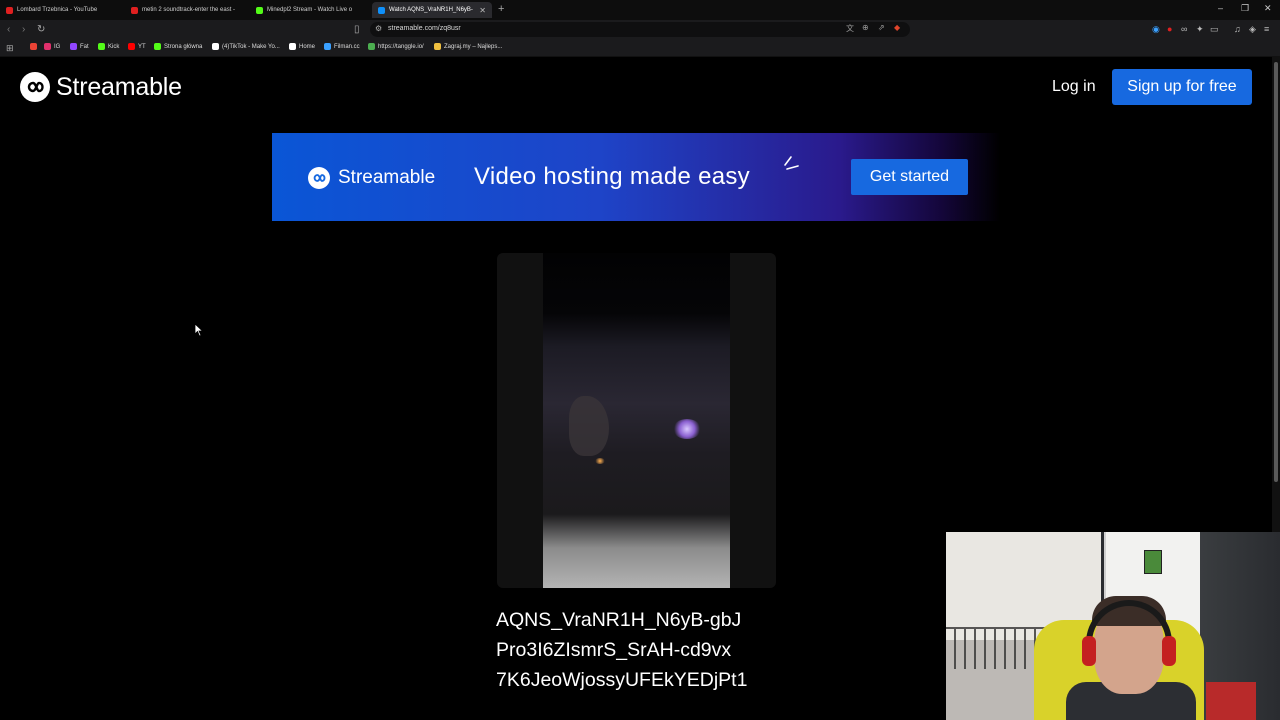 The width and height of the screenshot is (1280, 720). I want to click on logo-text: Streamable, so click(119, 86).